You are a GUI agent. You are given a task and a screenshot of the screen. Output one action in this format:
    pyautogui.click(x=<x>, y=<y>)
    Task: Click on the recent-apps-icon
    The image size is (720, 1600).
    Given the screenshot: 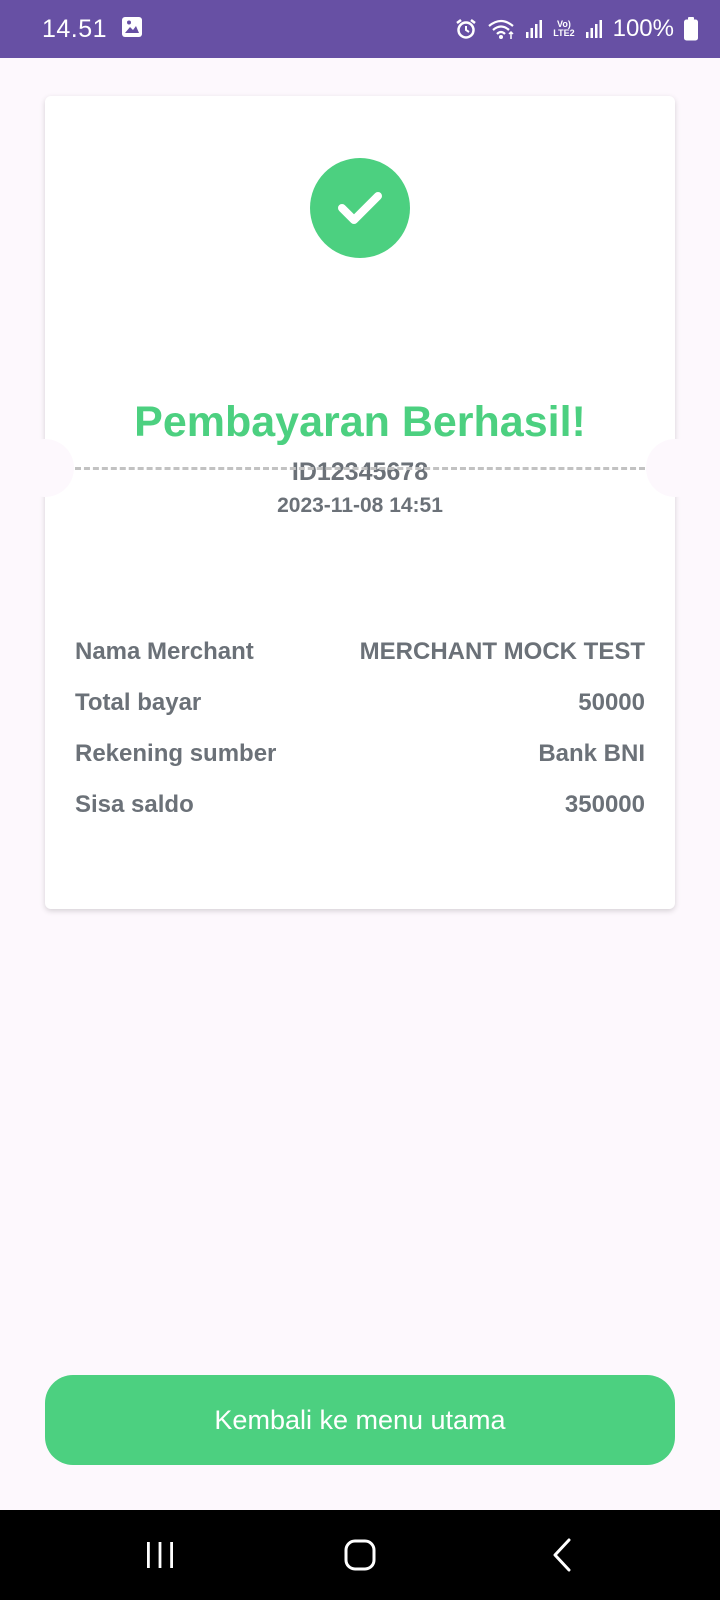 What is the action you would take?
    pyautogui.click(x=160, y=1555)
    